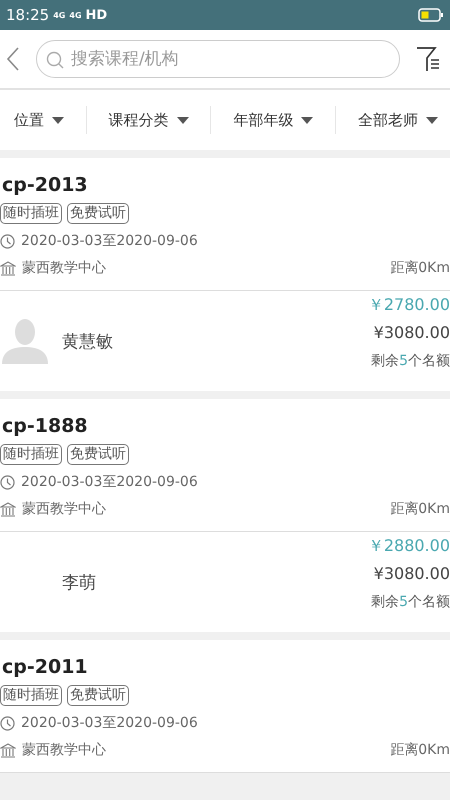 This screenshot has width=450, height=800. Describe the element at coordinates (39, 120) in the screenshot. I see `filter-dropdown: 位置` at that location.